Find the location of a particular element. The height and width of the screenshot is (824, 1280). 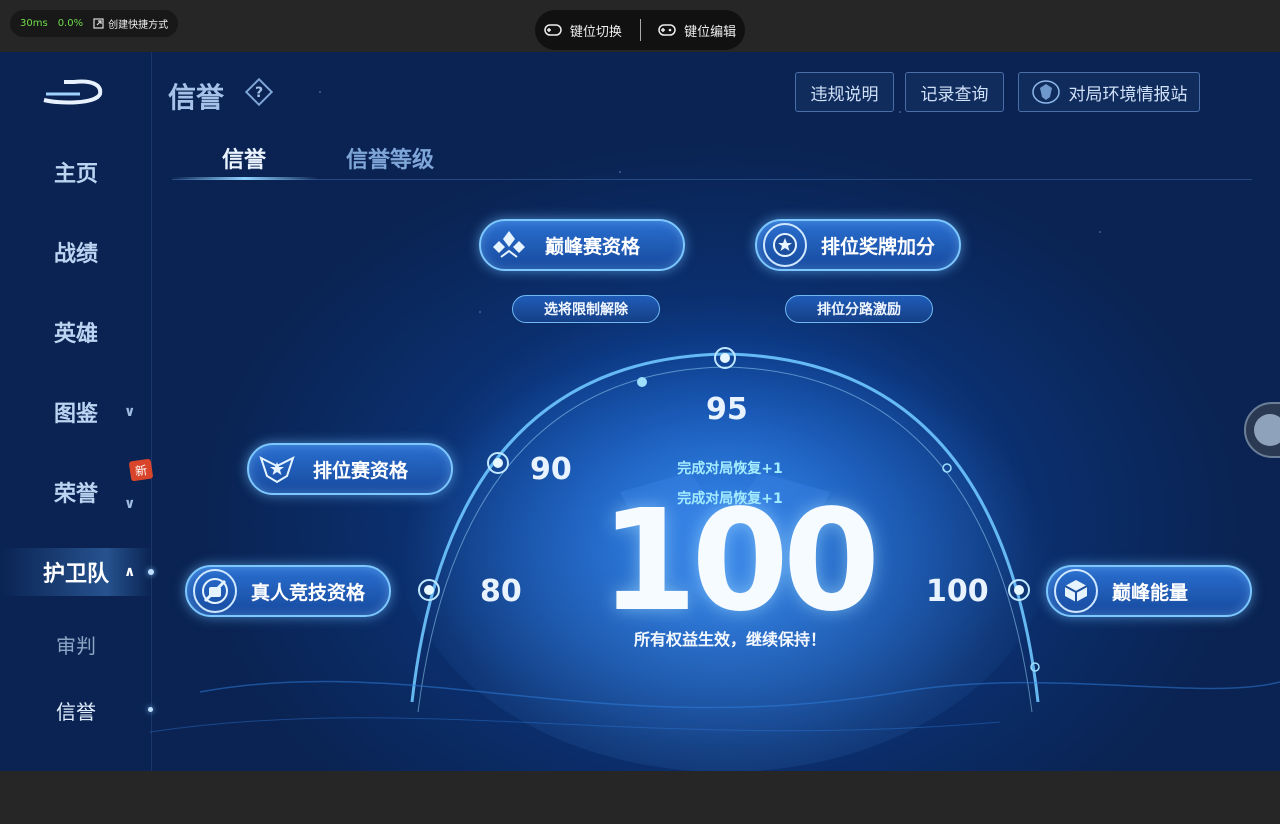

credit-score: 100 is located at coordinates (740, 561).